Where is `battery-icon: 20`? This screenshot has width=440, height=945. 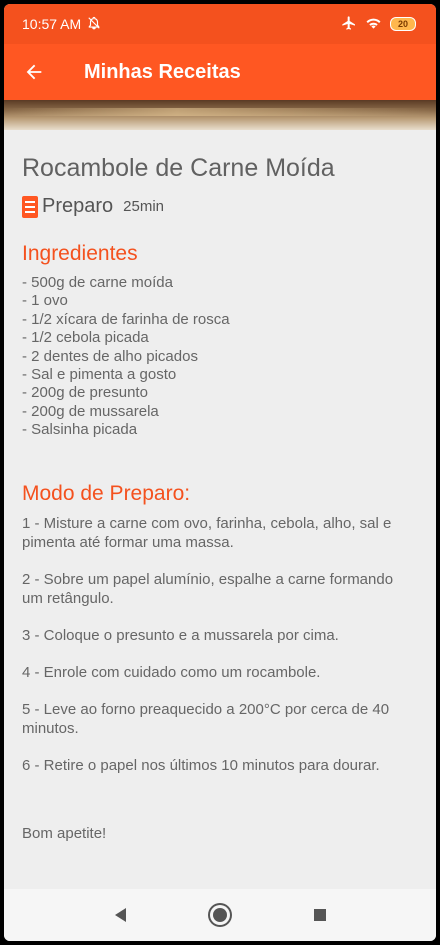 battery-icon: 20 is located at coordinates (403, 24).